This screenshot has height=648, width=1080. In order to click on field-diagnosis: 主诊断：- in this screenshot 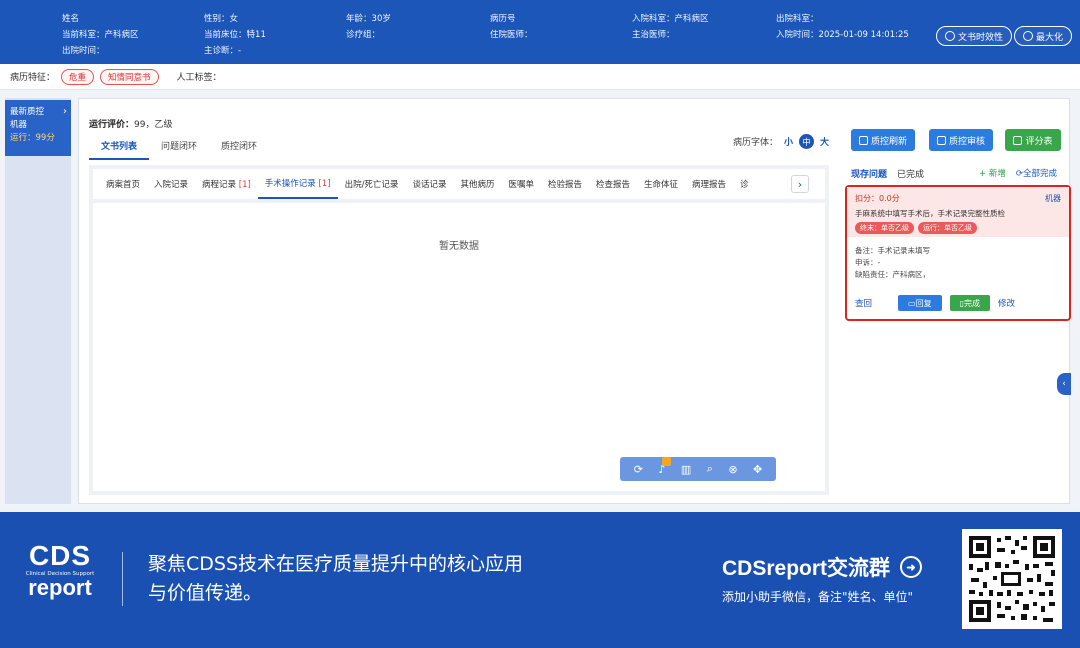, I will do `click(223, 51)`.